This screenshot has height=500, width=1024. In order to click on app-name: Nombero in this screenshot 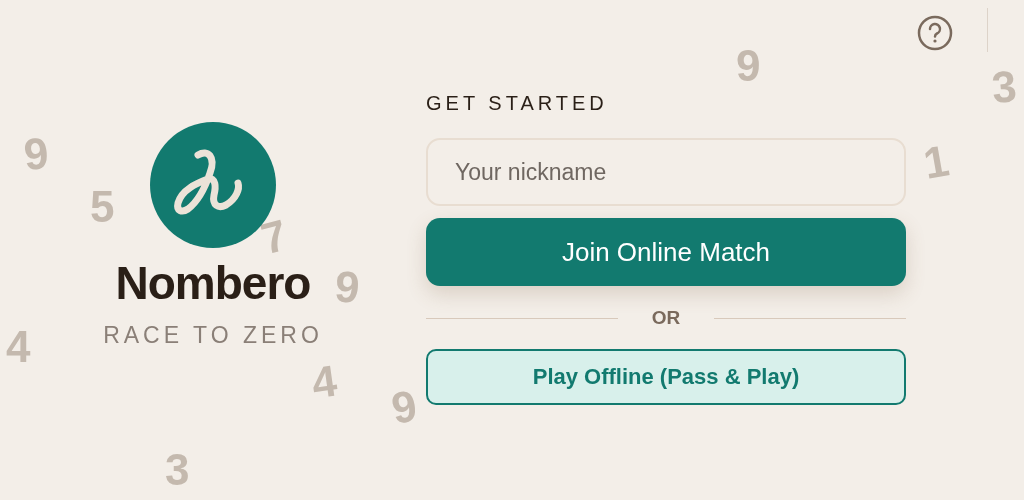, I will do `click(213, 283)`.